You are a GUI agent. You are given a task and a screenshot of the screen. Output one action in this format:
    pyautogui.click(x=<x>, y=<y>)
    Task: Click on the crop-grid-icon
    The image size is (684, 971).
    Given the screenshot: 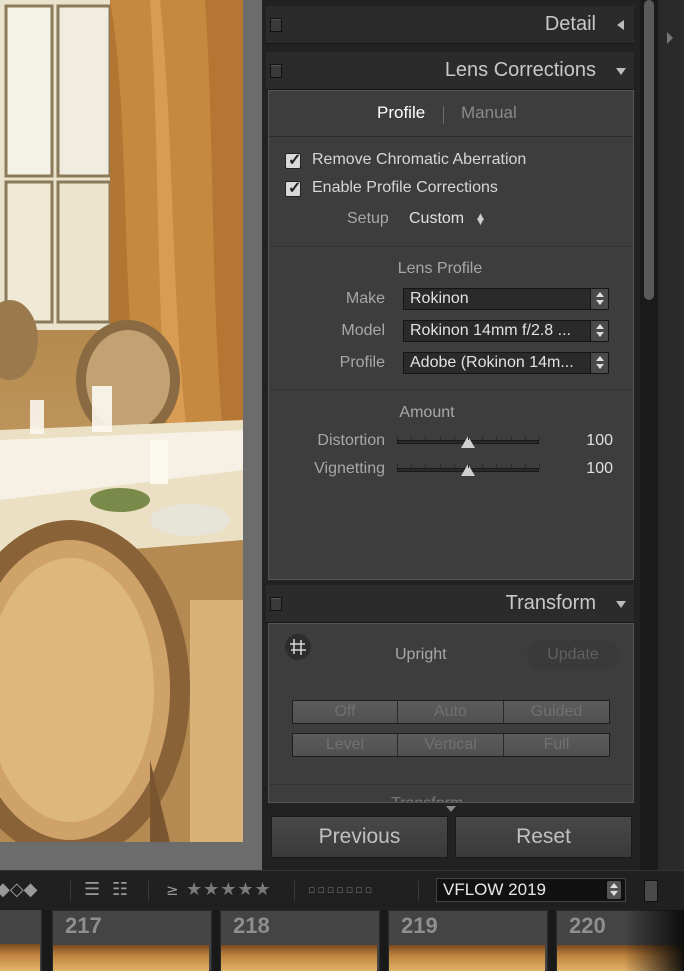 What is the action you would take?
    pyautogui.click(x=298, y=647)
    